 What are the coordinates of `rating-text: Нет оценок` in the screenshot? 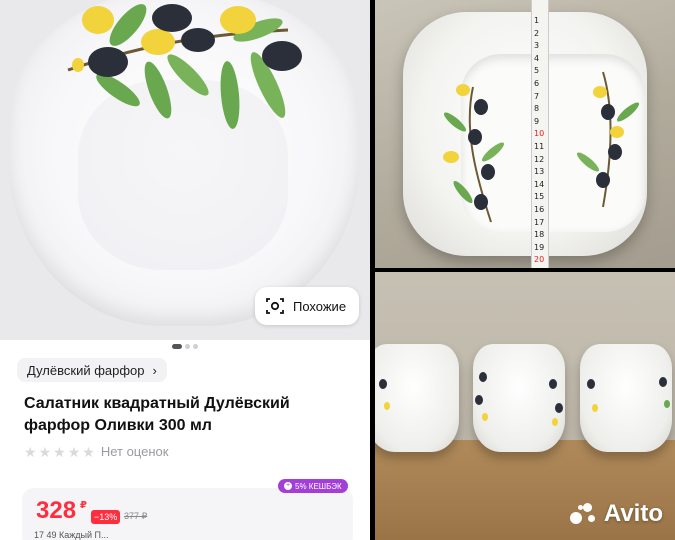 It's located at (134, 451).